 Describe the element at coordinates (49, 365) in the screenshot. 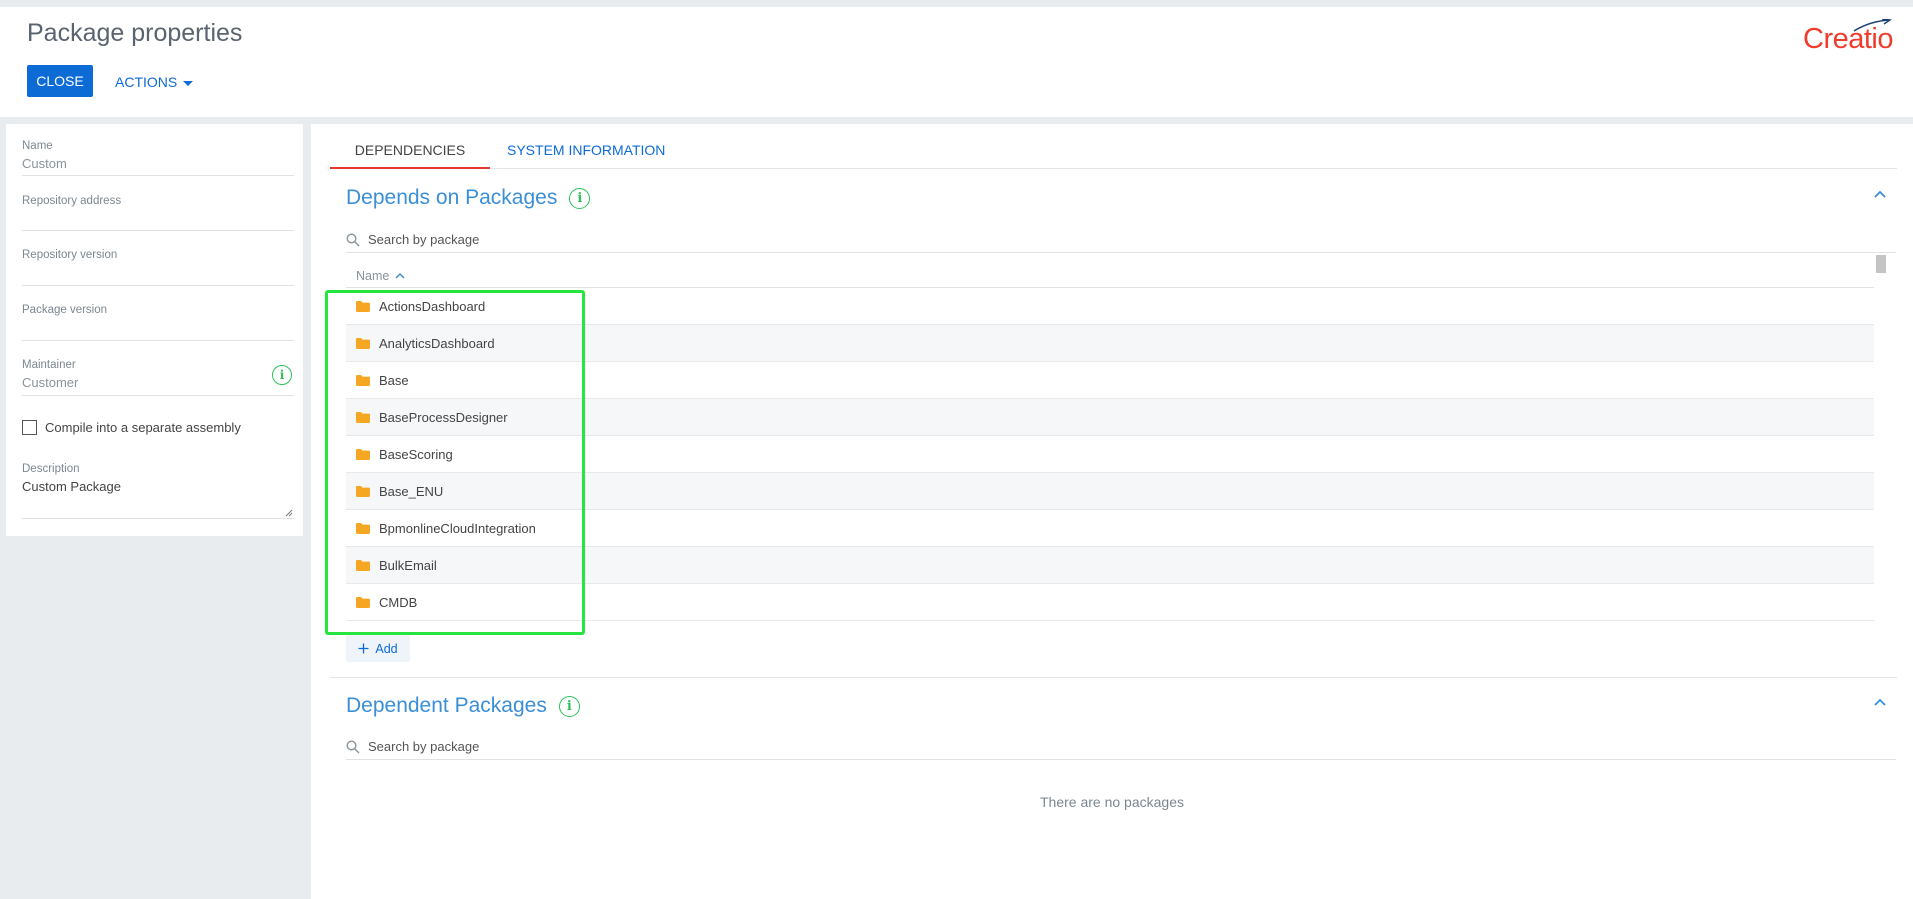

I see `maintainer-label: Maintainer` at that location.